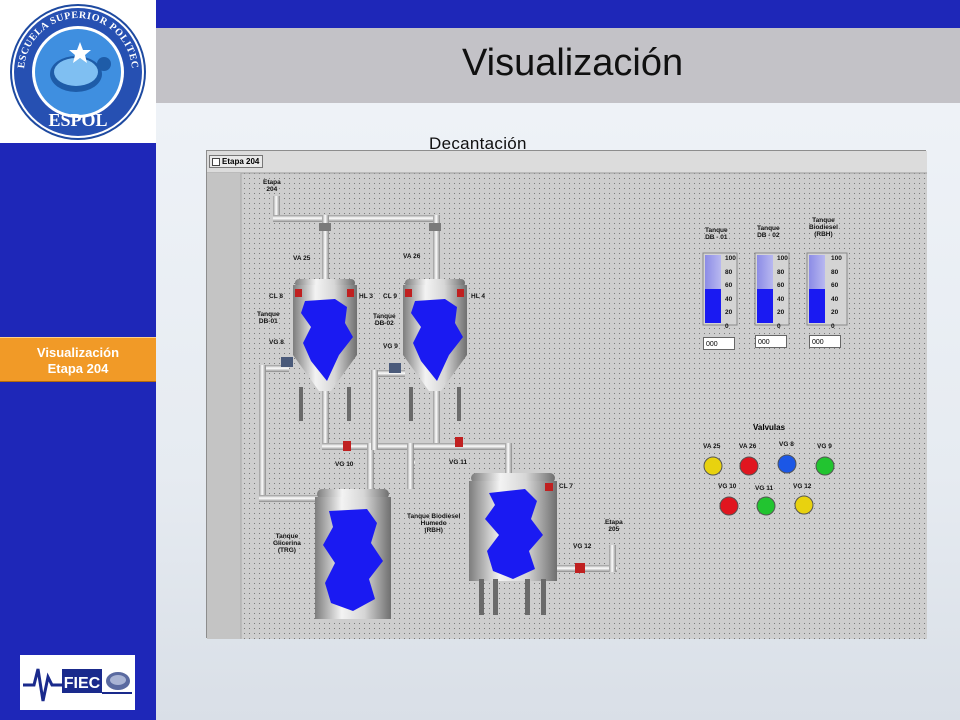 This screenshot has height=720, width=960. What do you see at coordinates (748, 446) in the screenshot?
I see `valve-light-va26-label: VA 26` at bounding box center [748, 446].